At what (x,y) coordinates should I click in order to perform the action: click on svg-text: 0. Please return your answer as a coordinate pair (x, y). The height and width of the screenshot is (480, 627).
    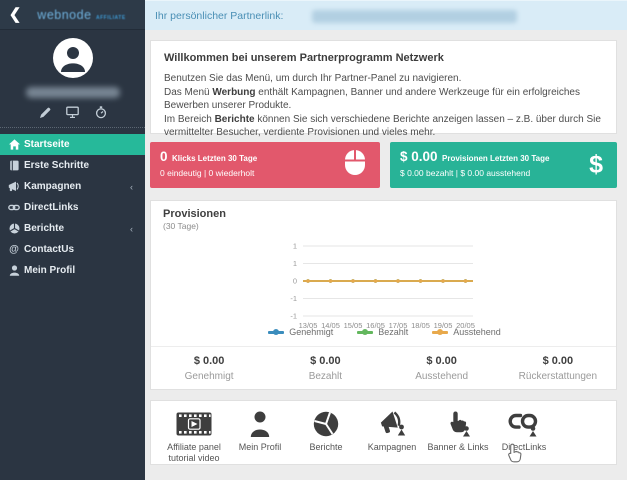
    Looking at the image, I should click on (295, 281).